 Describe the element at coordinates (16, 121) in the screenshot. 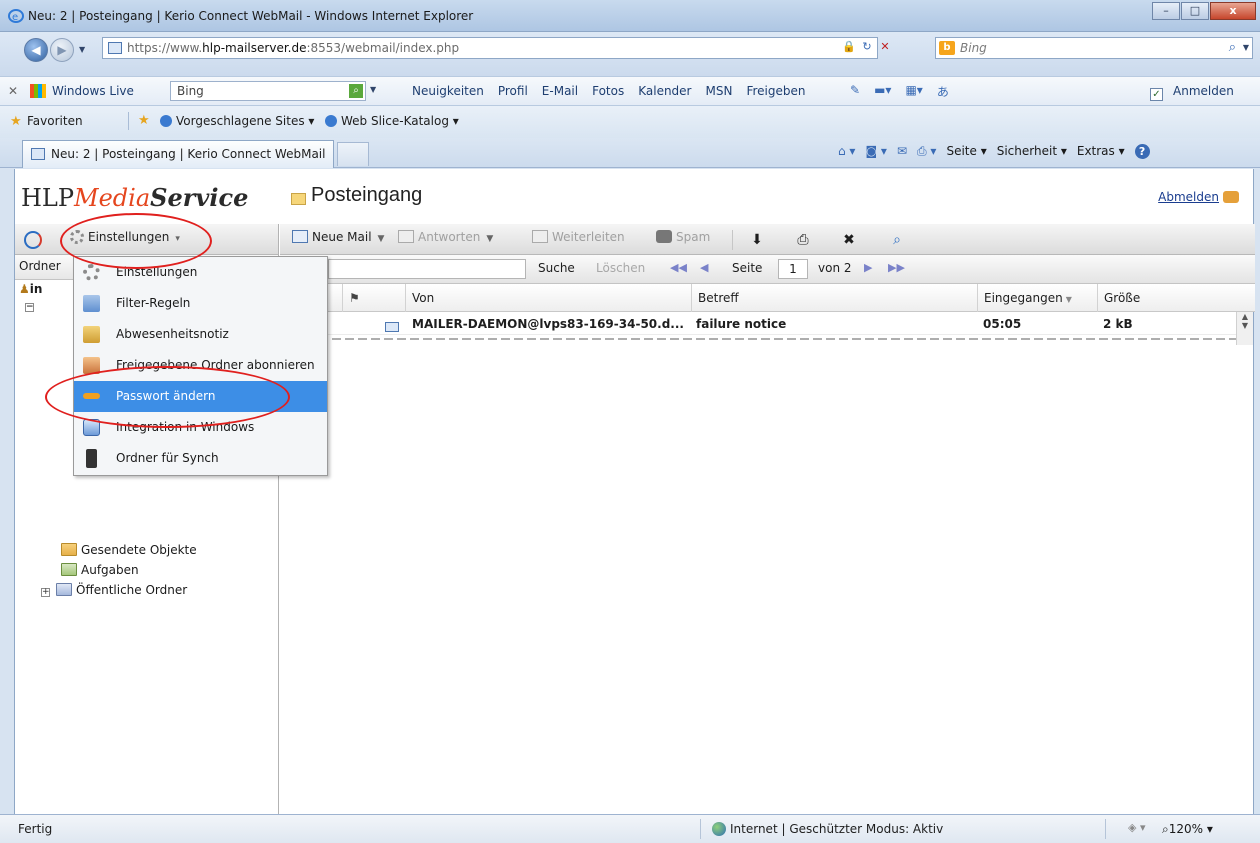

I see `favorites-star-icon: ★` at that location.